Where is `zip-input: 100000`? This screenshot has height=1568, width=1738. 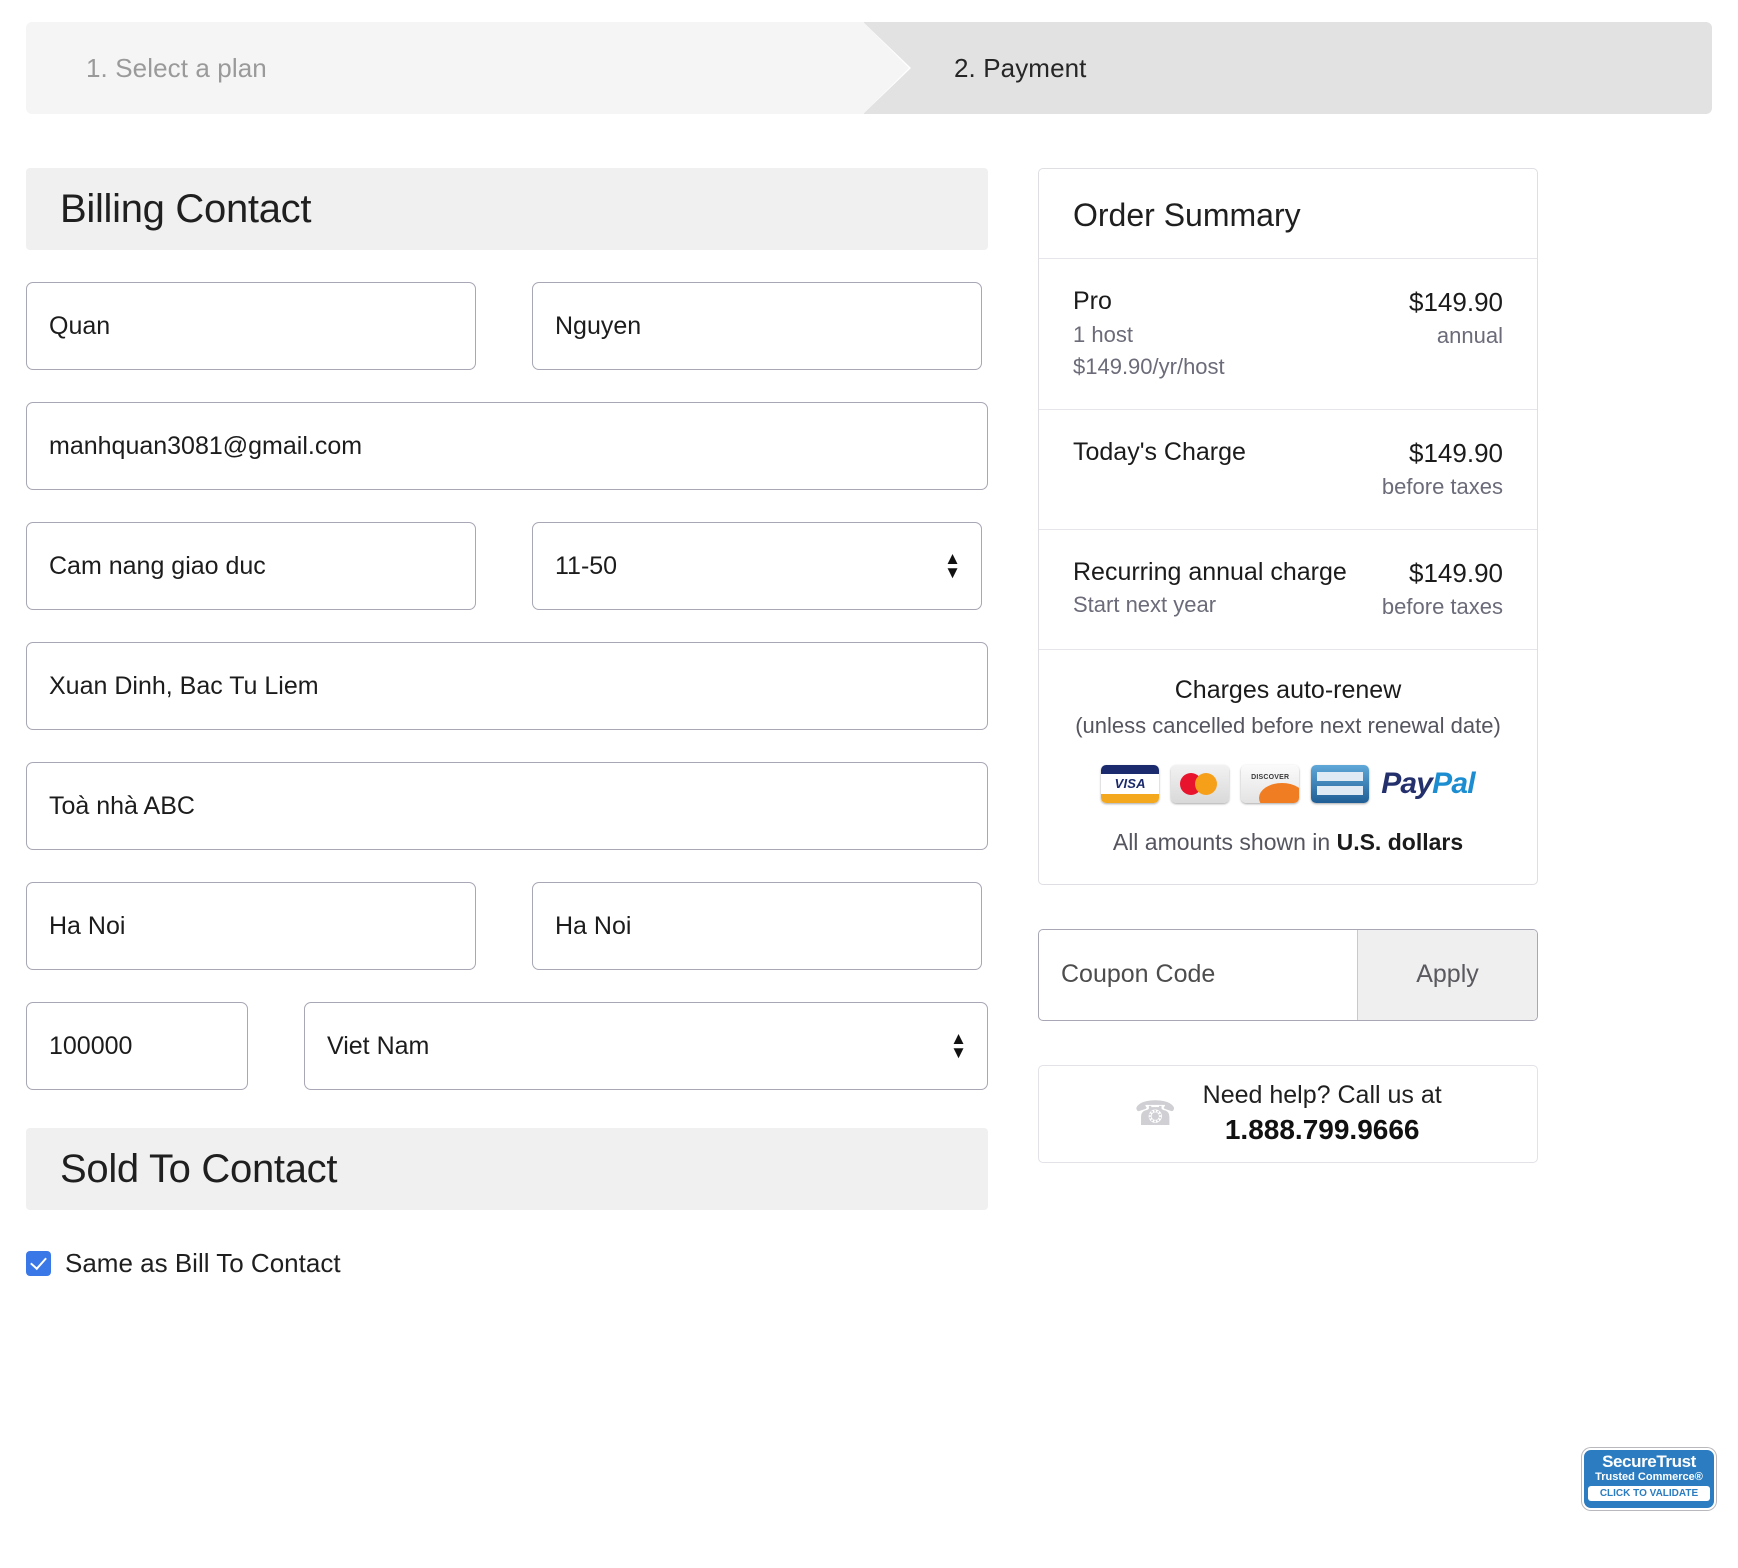 zip-input: 100000 is located at coordinates (137, 1046).